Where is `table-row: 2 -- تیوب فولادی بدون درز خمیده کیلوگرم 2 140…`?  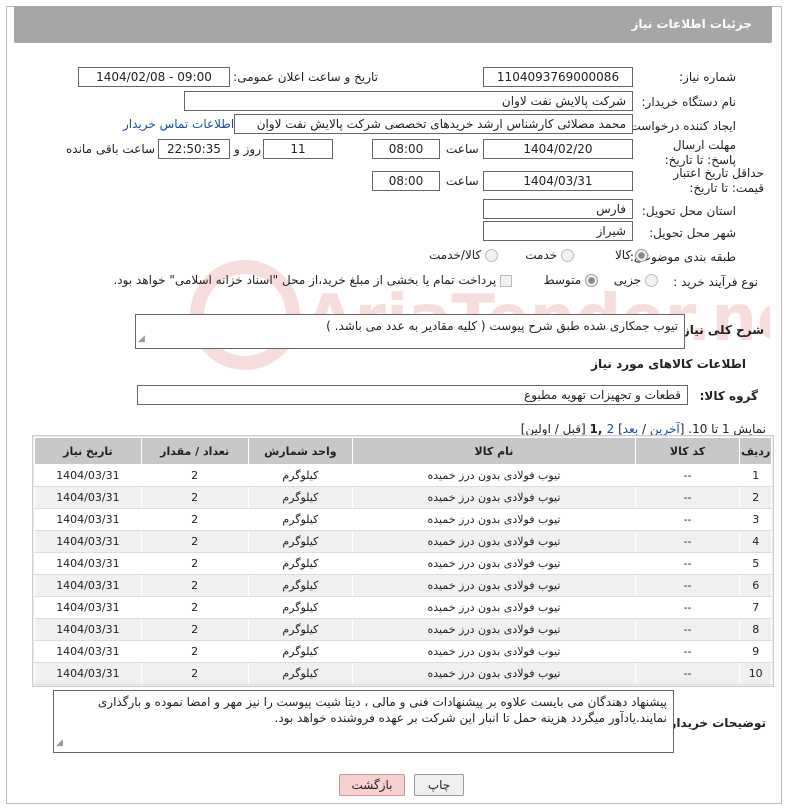
table-row: 2 -- تیوب فولادی بدون درز خمیده کیلوگرم 2 140… is located at coordinates (403, 497).